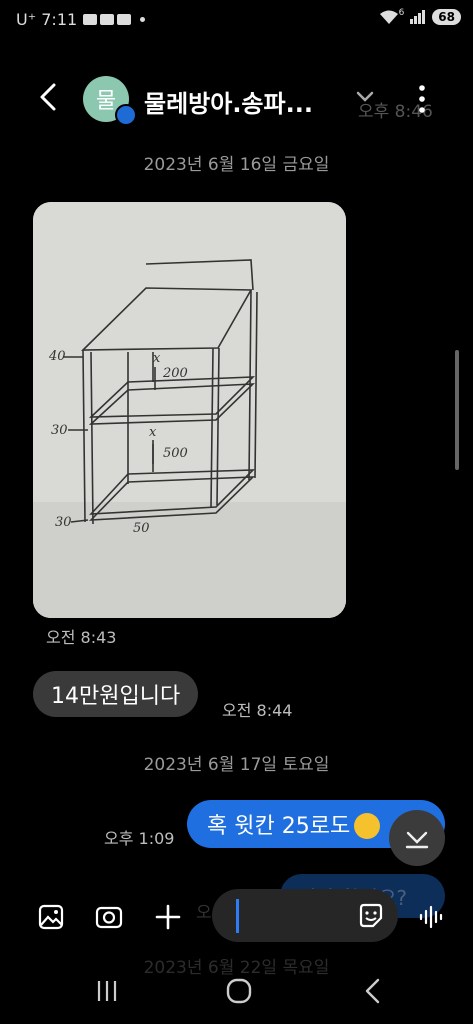 The width and height of the screenshot is (473, 1024). What do you see at coordinates (48, 97) in the screenshot?
I see `back-chevron-icon` at bounding box center [48, 97].